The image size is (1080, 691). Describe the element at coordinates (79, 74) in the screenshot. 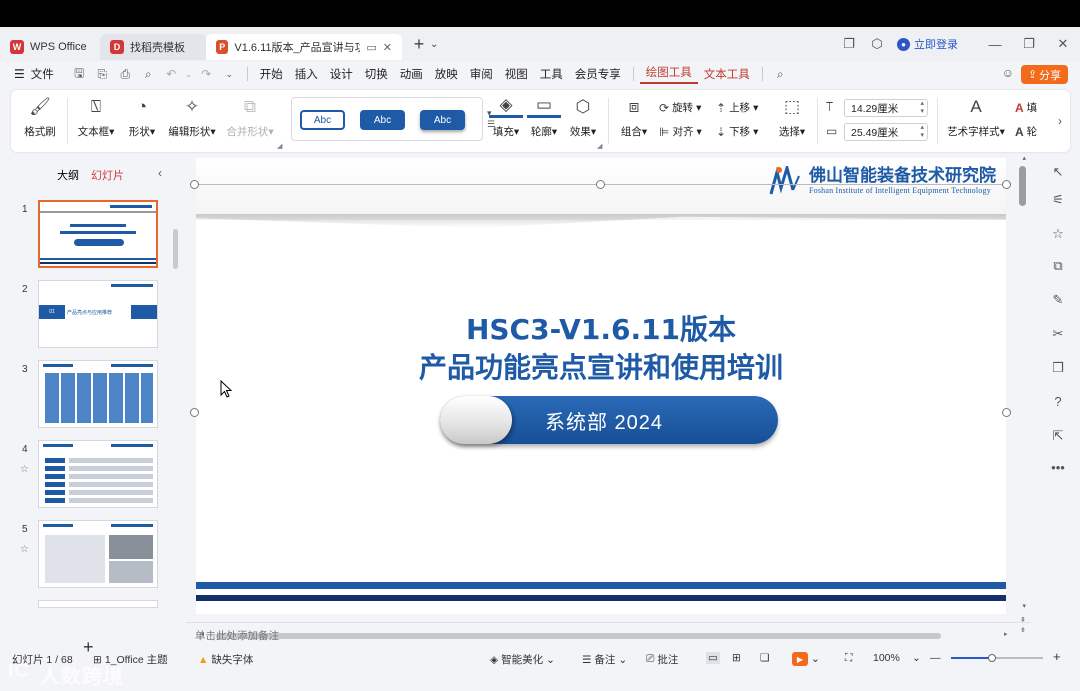

I see `save-icon: 🖫` at that location.